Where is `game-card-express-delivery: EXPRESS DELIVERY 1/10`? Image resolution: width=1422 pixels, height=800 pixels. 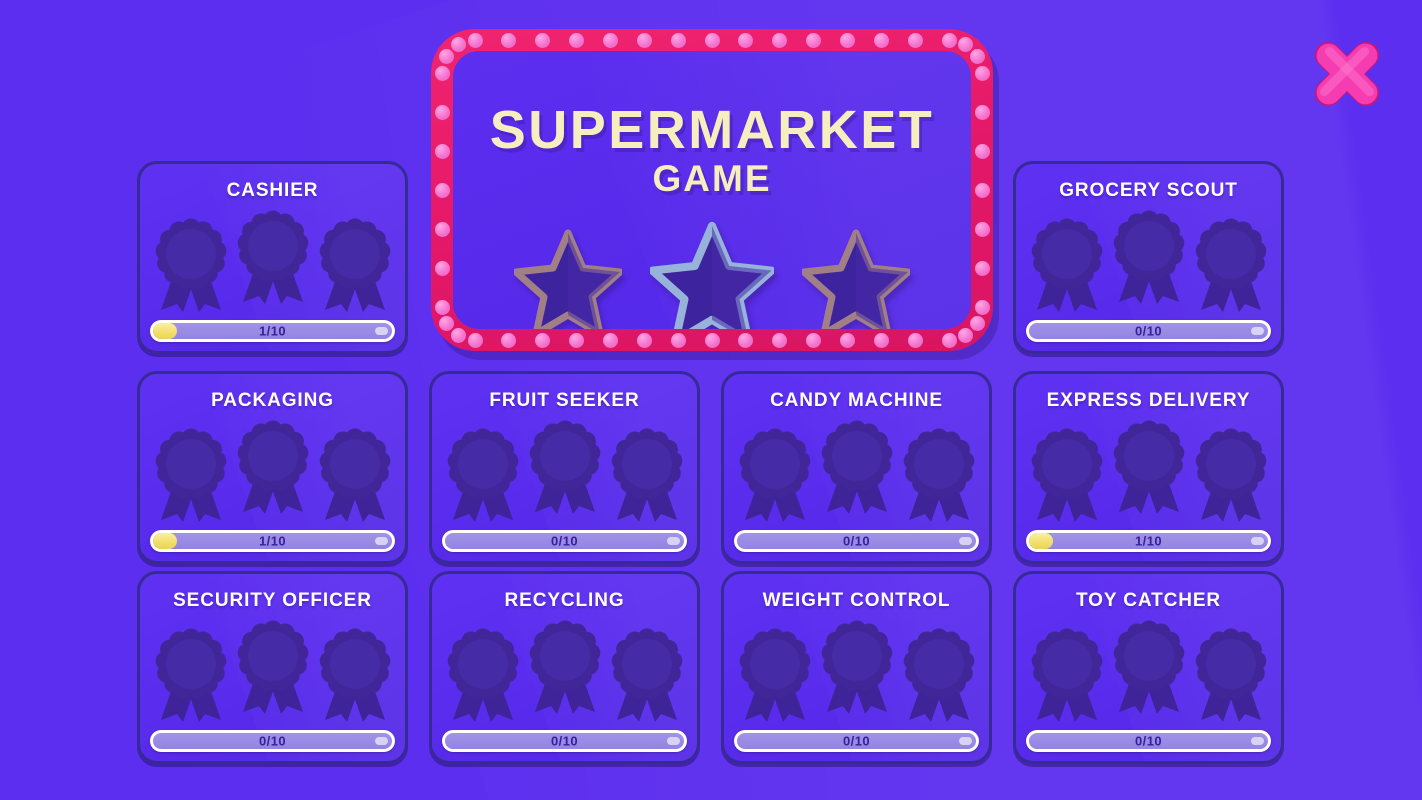 game-card-express-delivery: EXPRESS DELIVERY 1/10 is located at coordinates (1148, 467).